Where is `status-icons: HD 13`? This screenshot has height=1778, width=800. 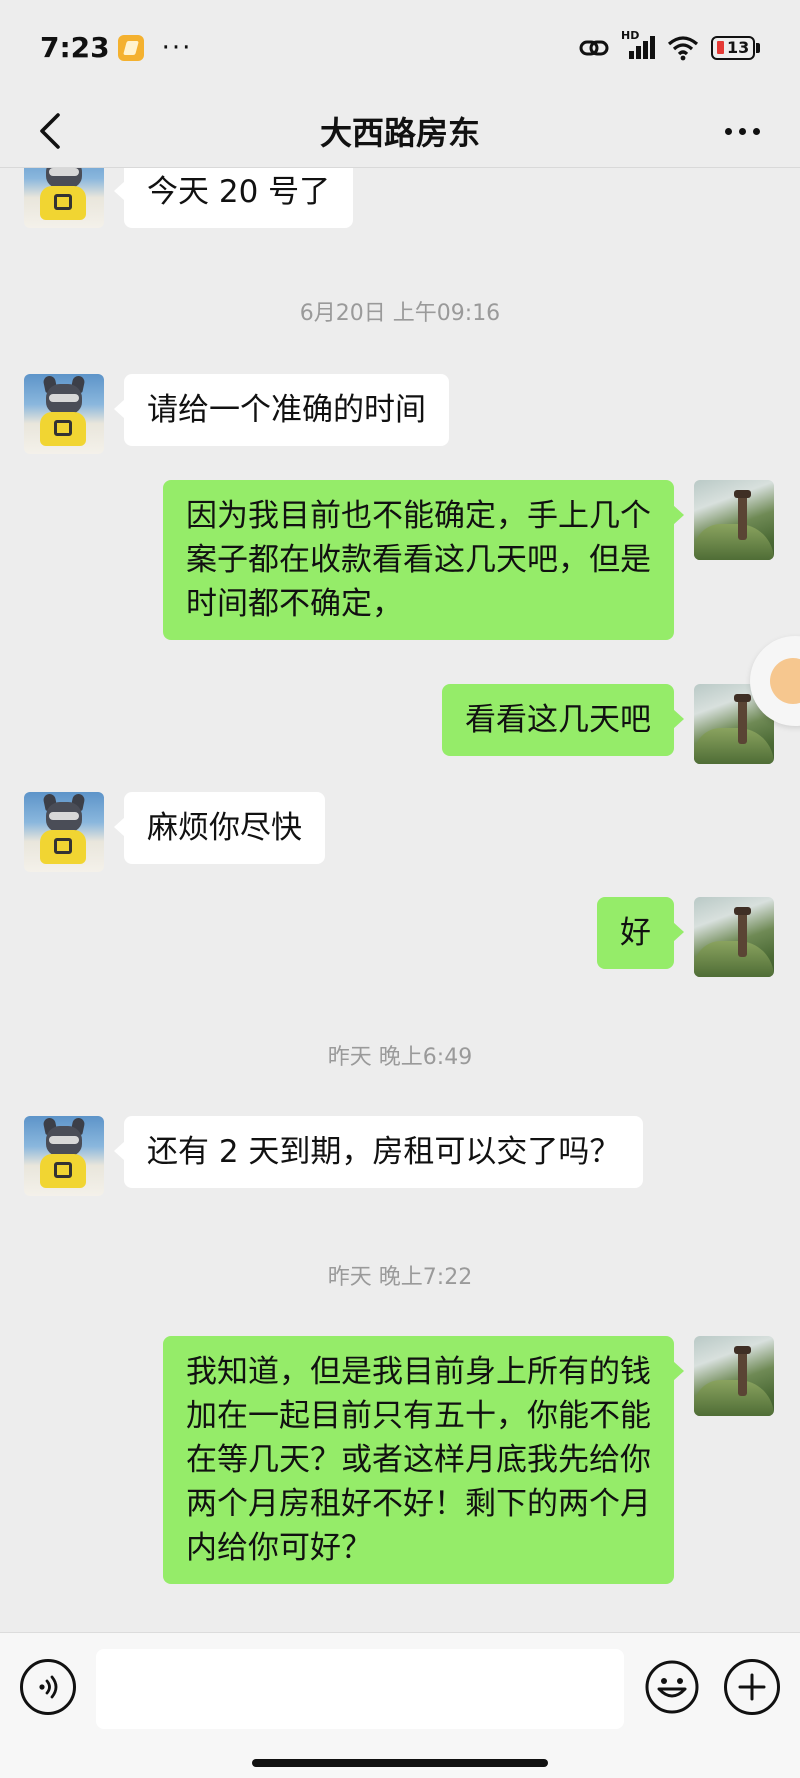 status-icons: HD 13 is located at coordinates (669, 45).